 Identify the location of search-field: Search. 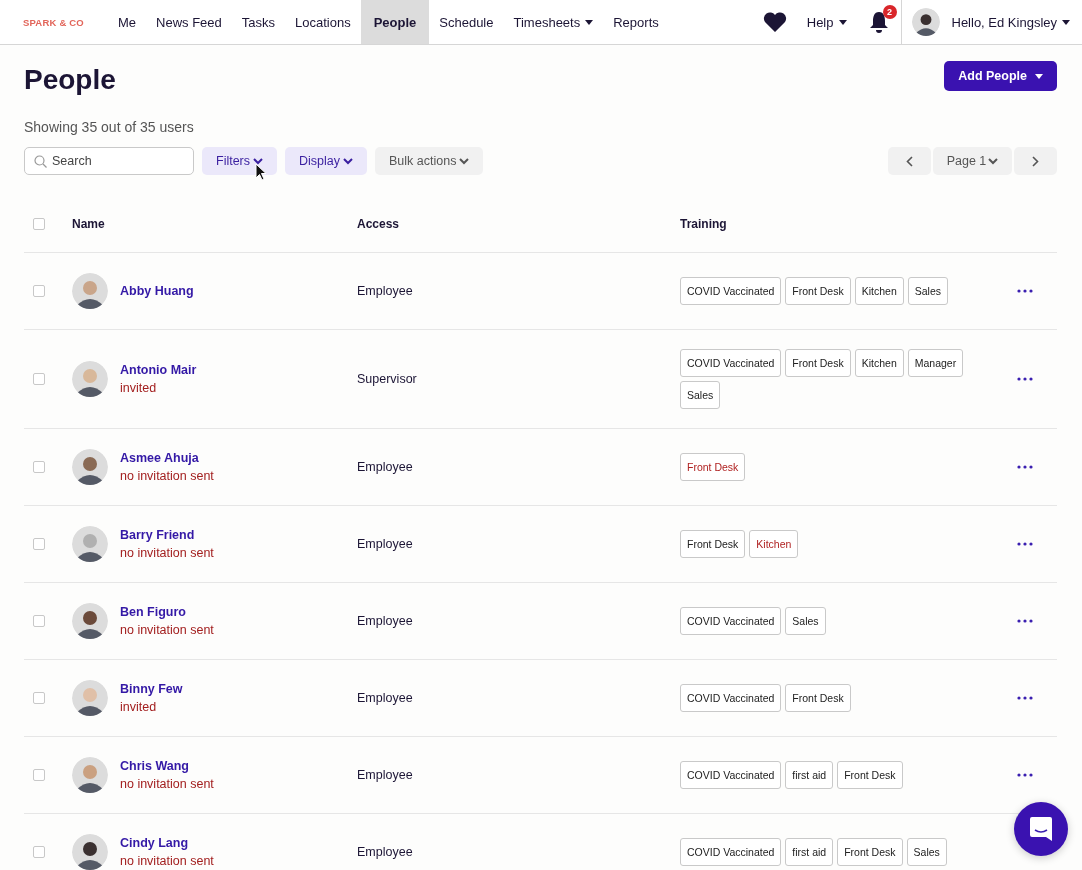
(109, 161).